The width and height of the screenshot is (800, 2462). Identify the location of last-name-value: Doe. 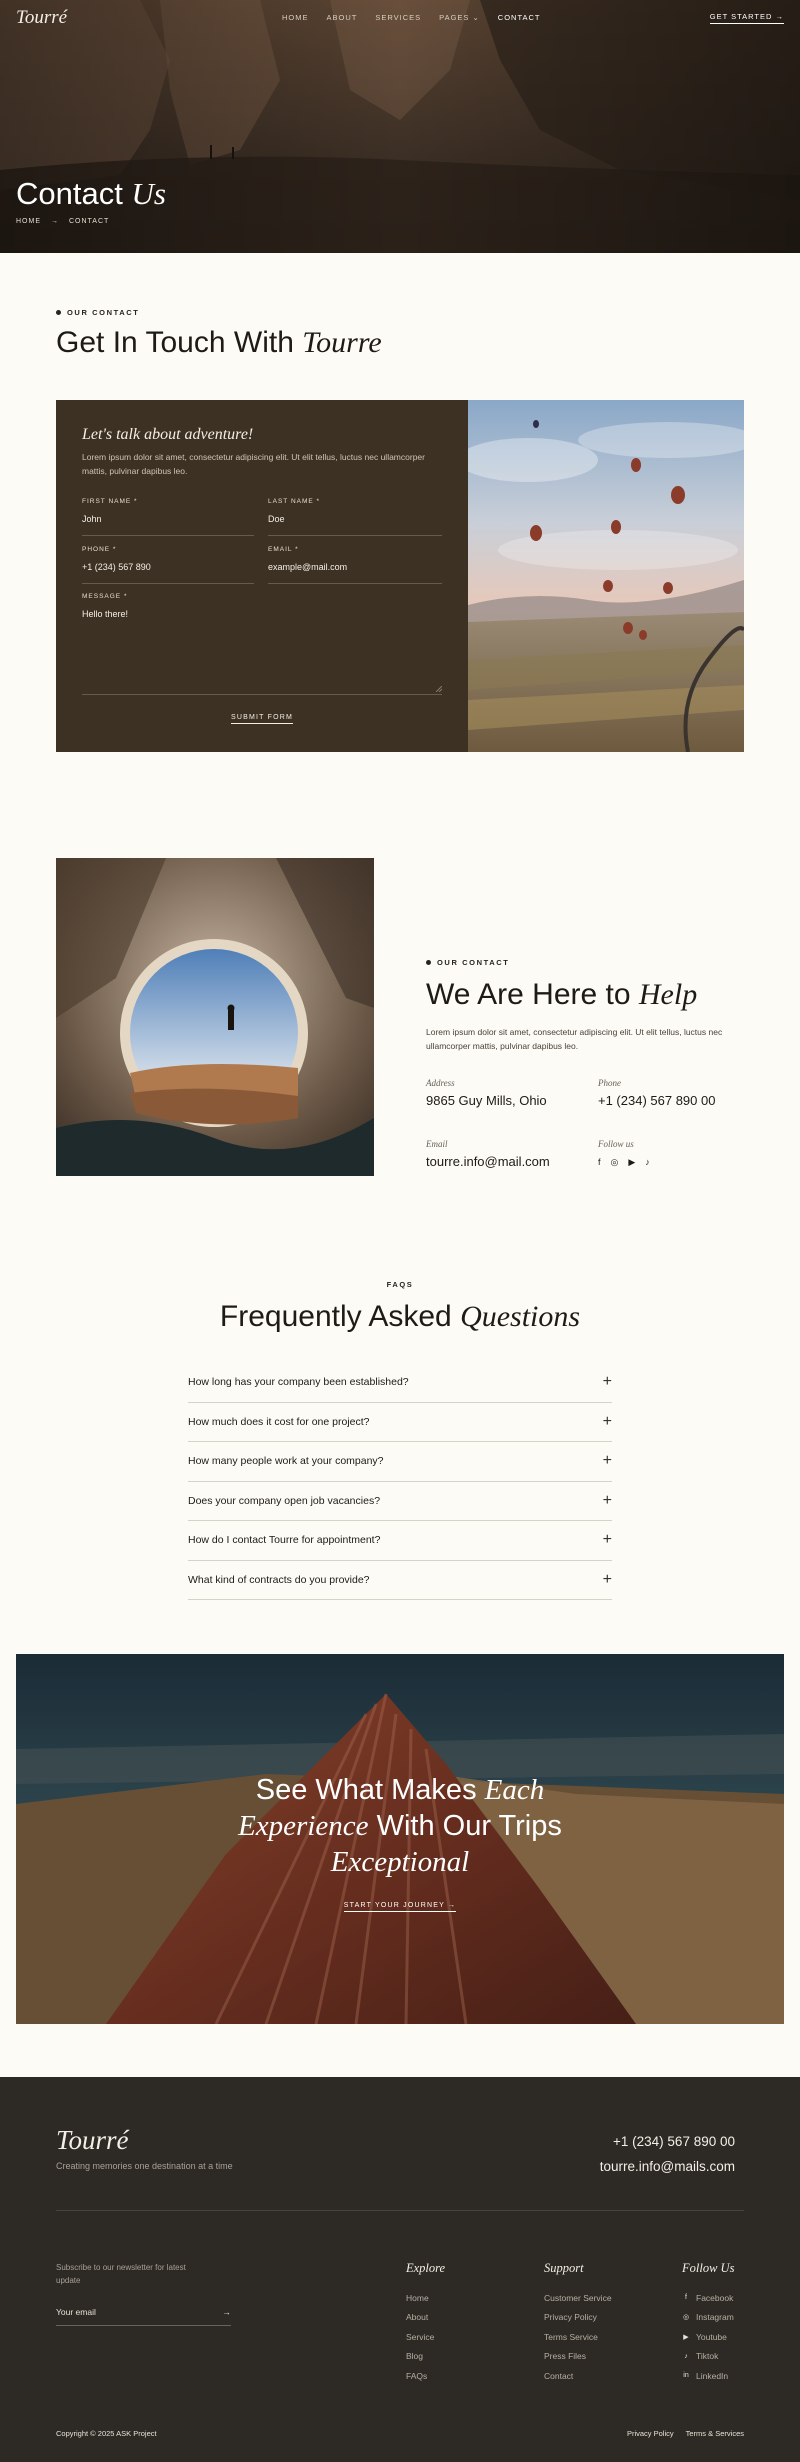
(355, 519).